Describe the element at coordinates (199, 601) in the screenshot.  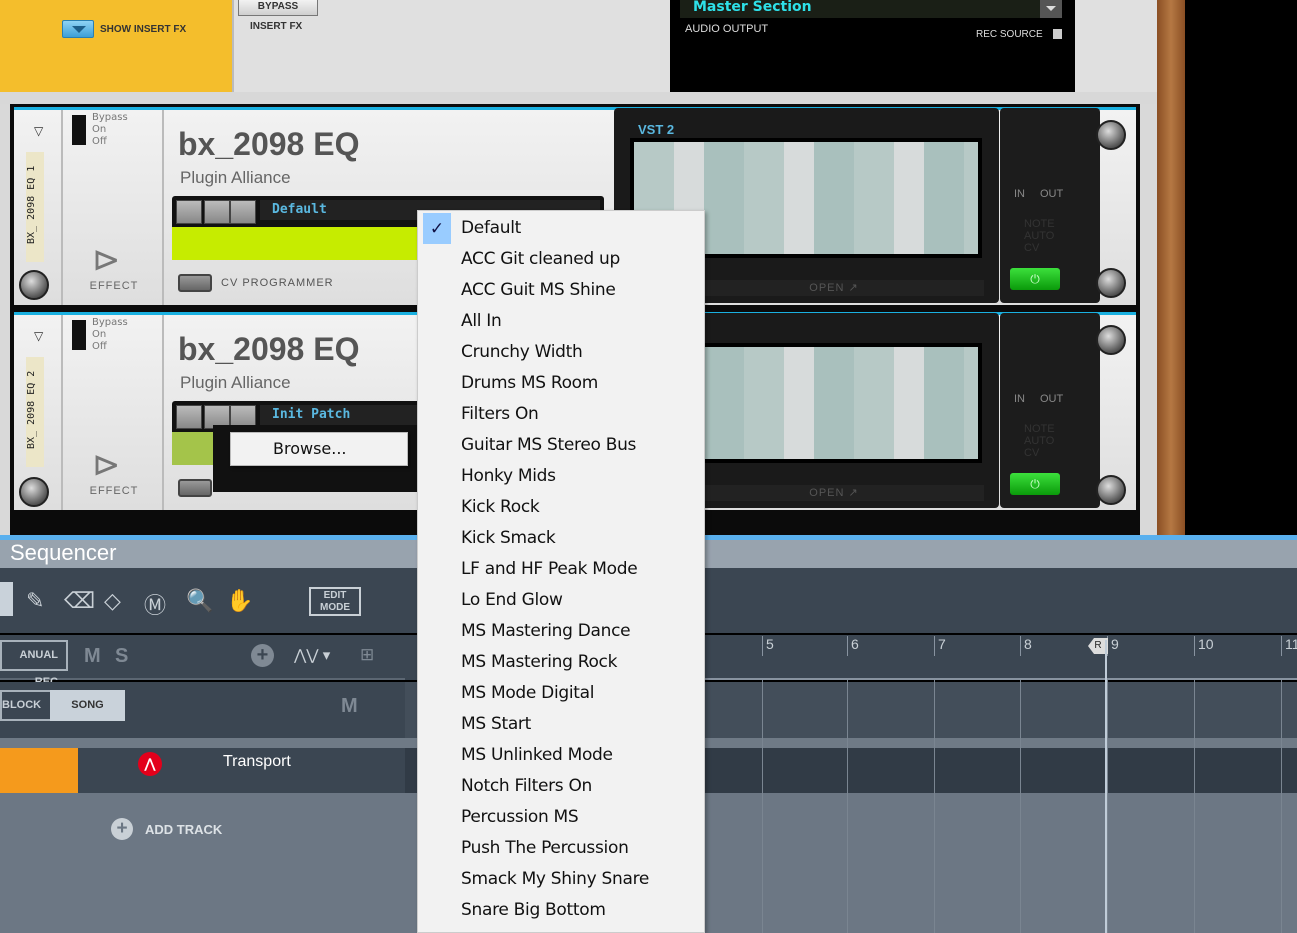
I see `magnify-icon: 🔍` at that location.